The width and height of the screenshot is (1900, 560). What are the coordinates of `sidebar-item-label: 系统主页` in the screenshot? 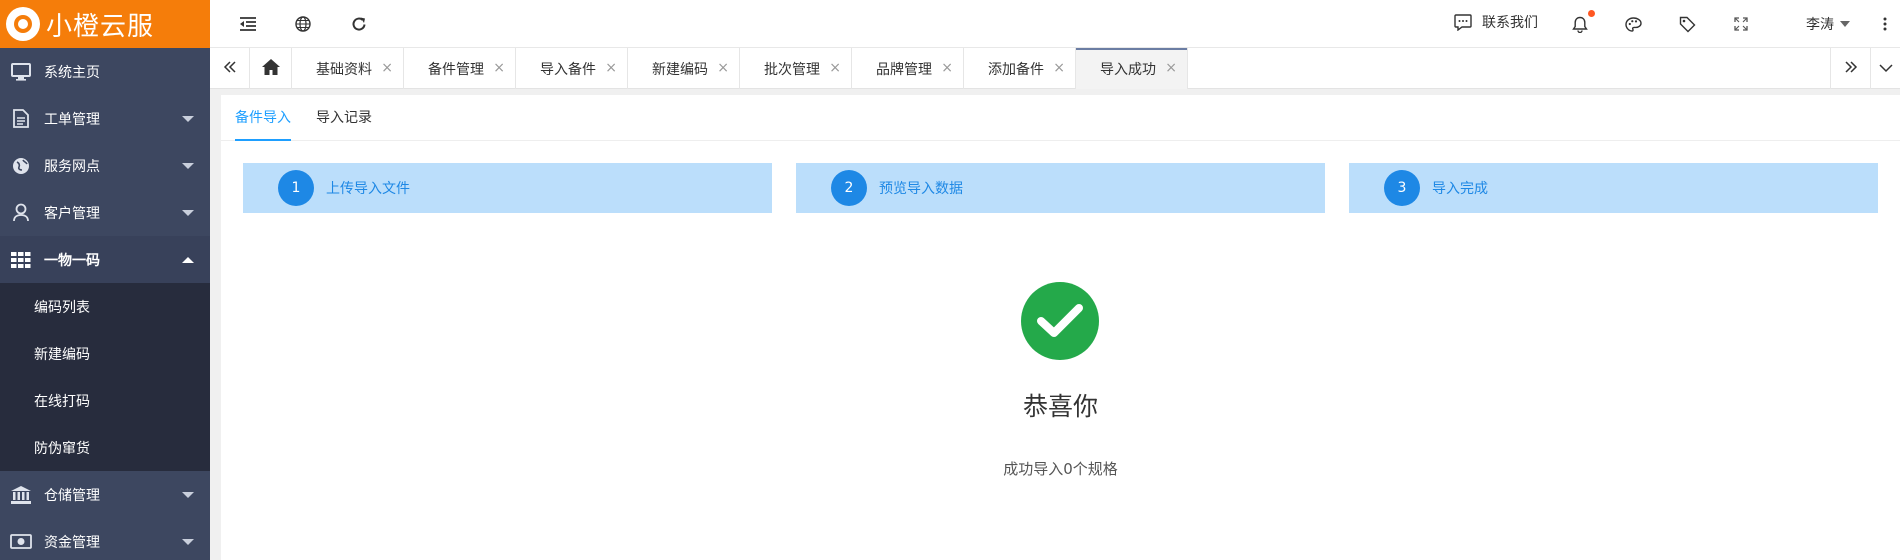 It's located at (72, 72).